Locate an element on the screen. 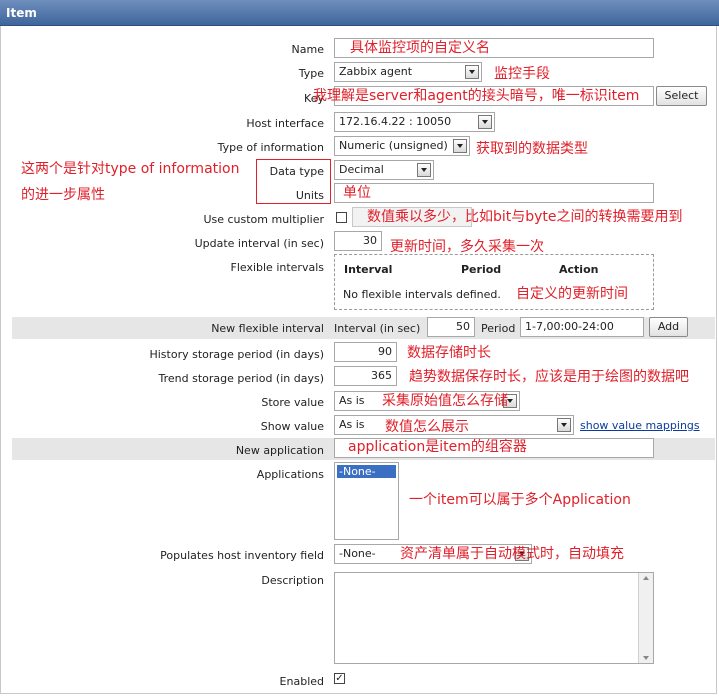 The height and width of the screenshot is (696, 719). host-interface-label: Host interface is located at coordinates (285, 123).